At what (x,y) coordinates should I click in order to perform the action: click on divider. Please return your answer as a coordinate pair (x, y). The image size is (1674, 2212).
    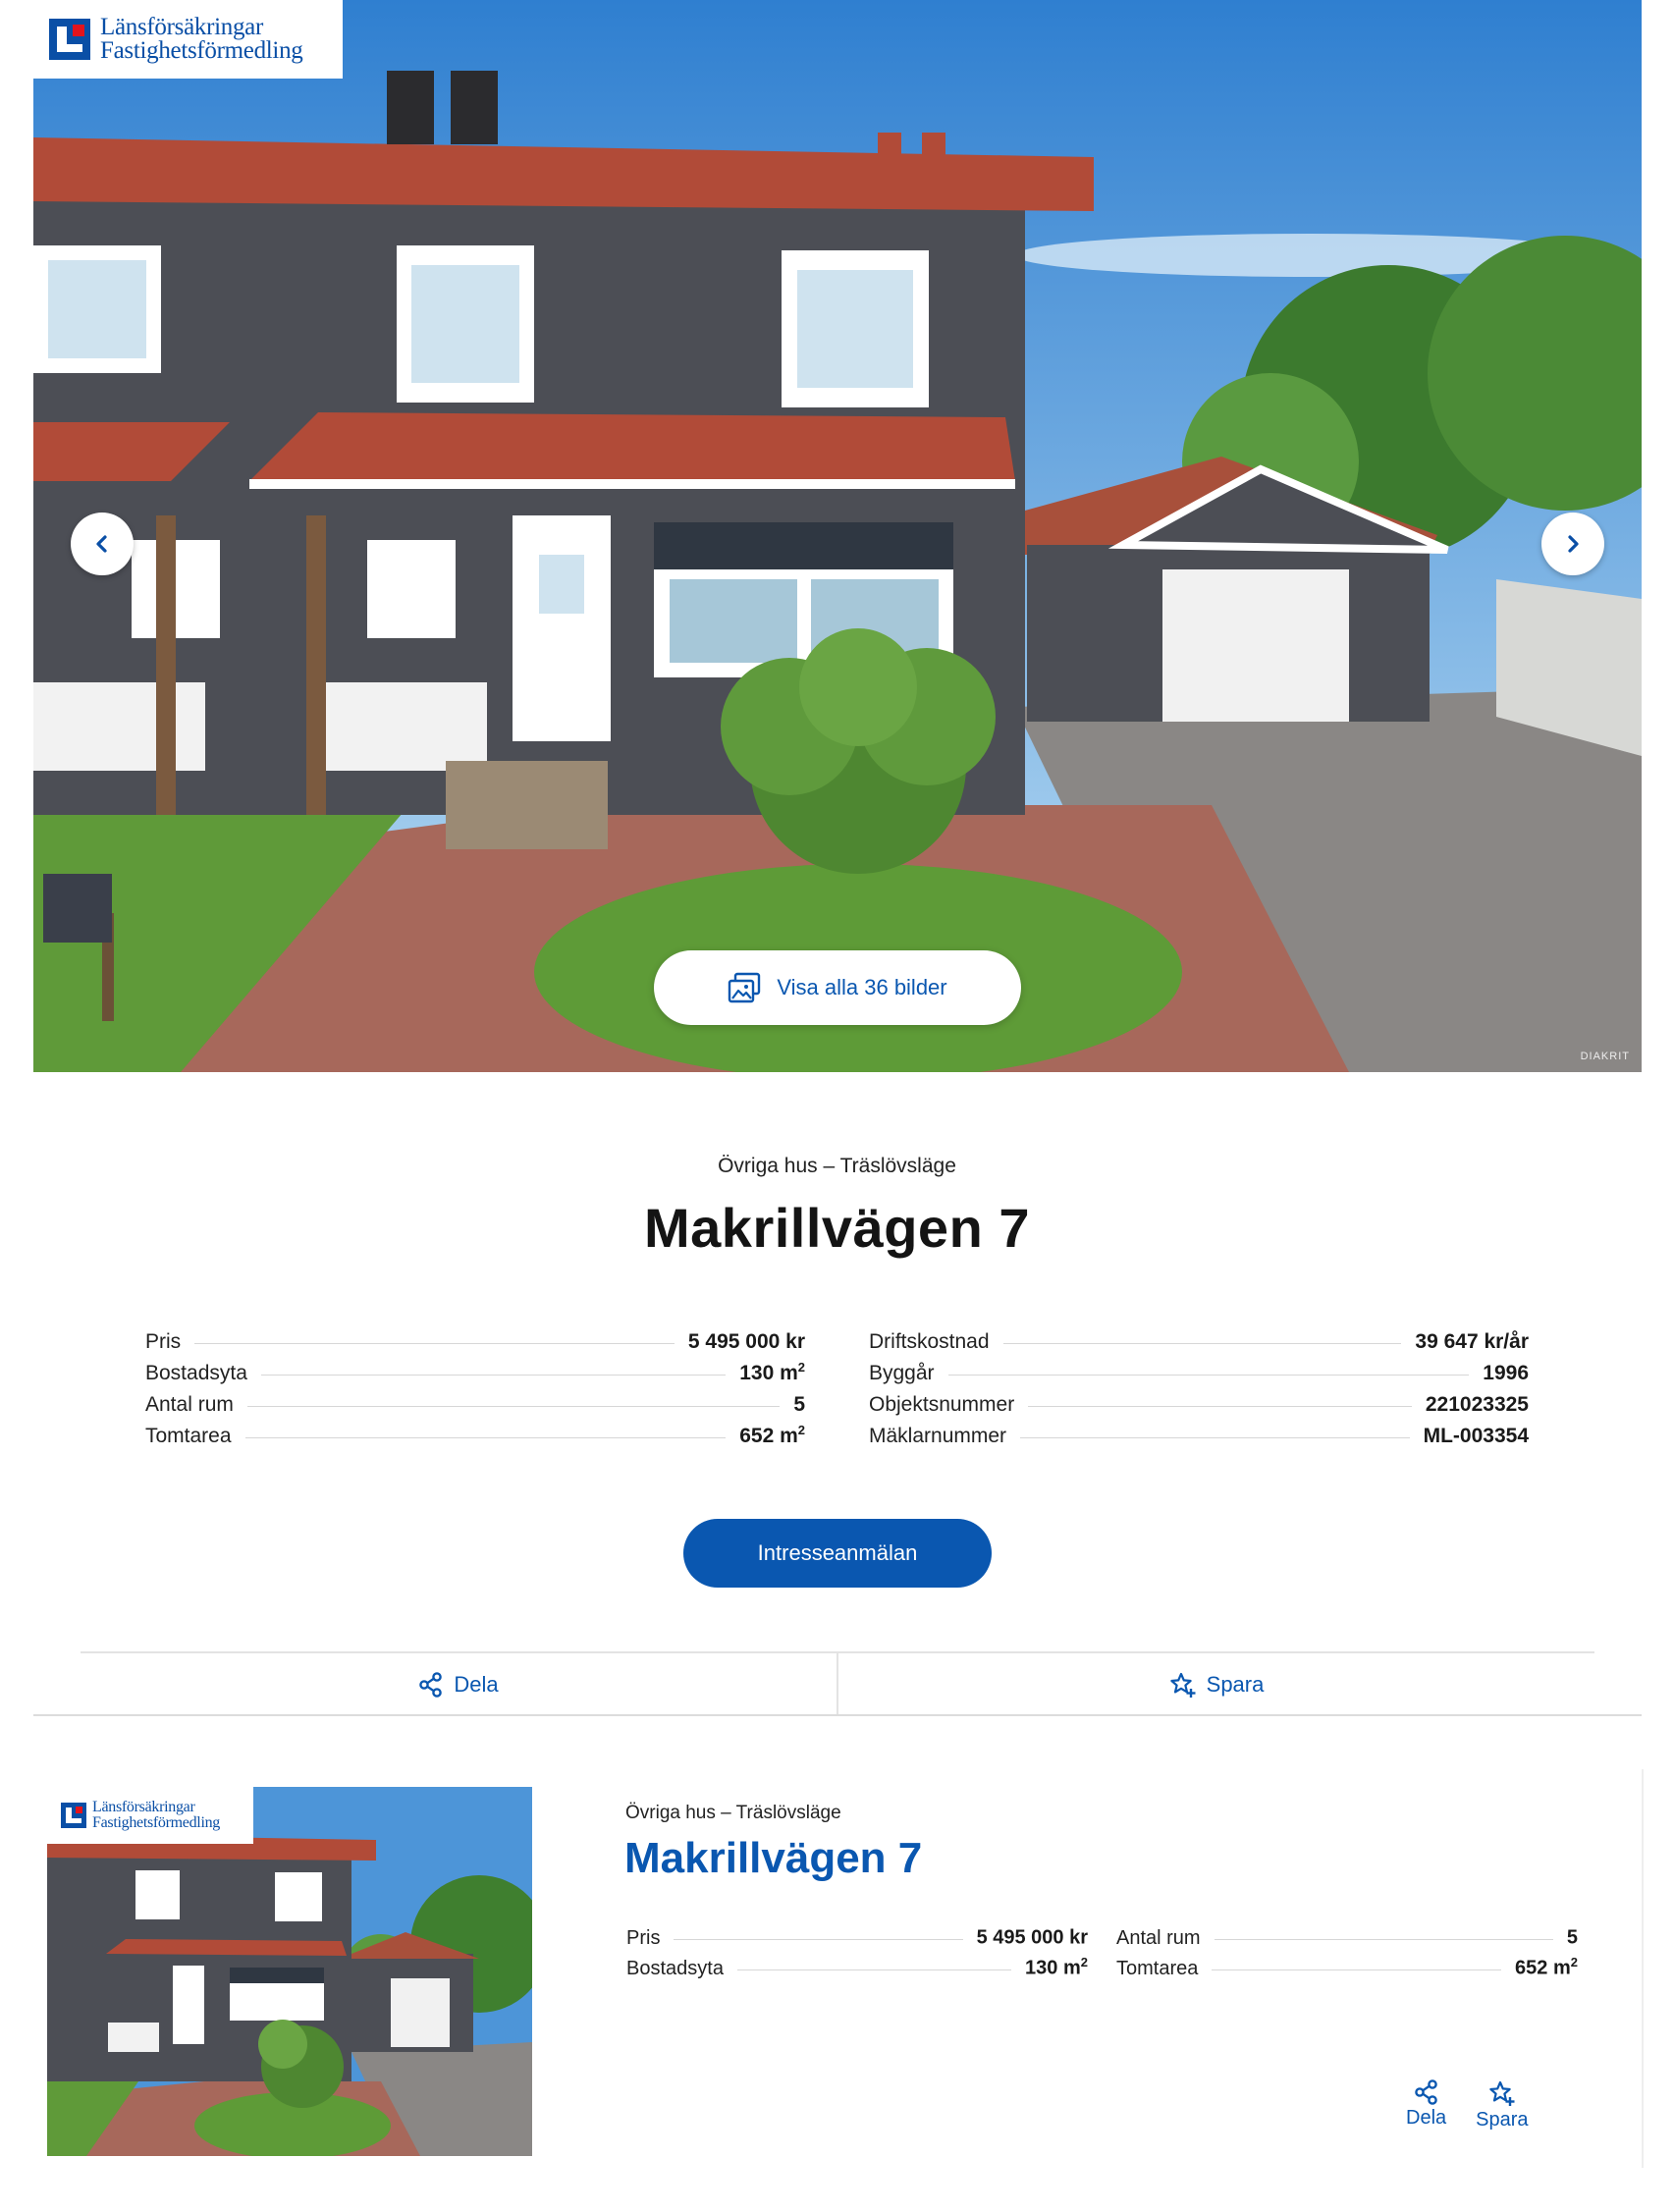
    Looking at the image, I should click on (838, 1715).